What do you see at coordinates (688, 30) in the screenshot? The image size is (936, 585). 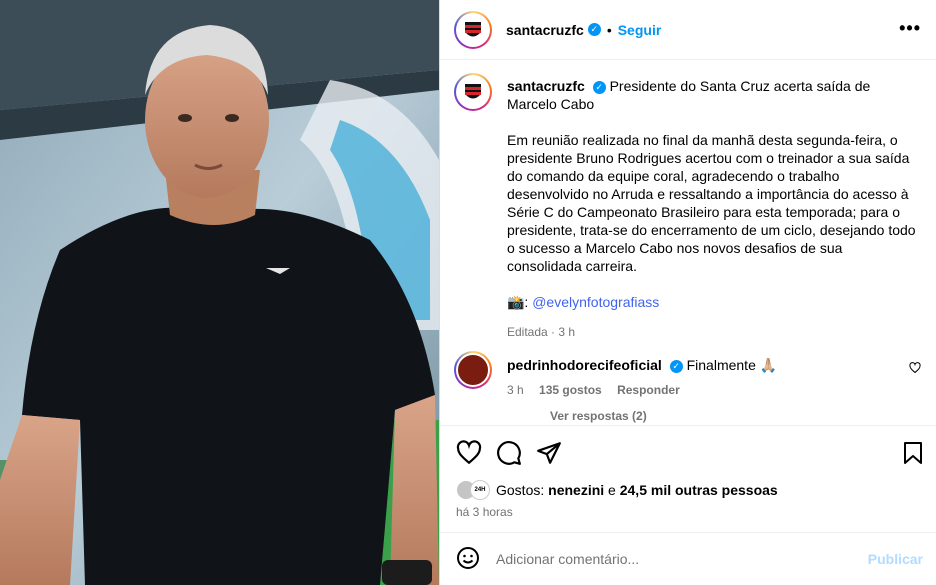 I see `post-header: santacruzfc ✓ • Seguir •••` at bounding box center [688, 30].